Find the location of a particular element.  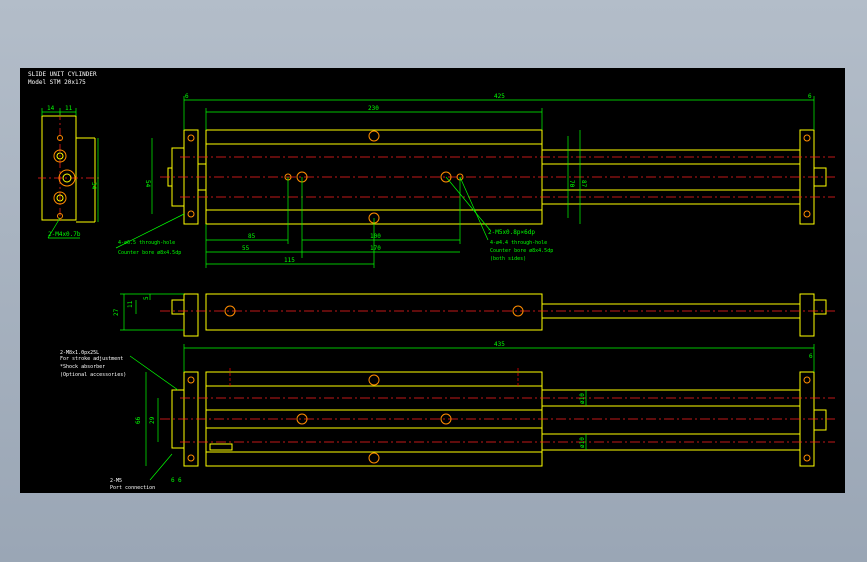

note-thru2b: Counter bore ø8x4.5dp is located at coordinates (521, 251).